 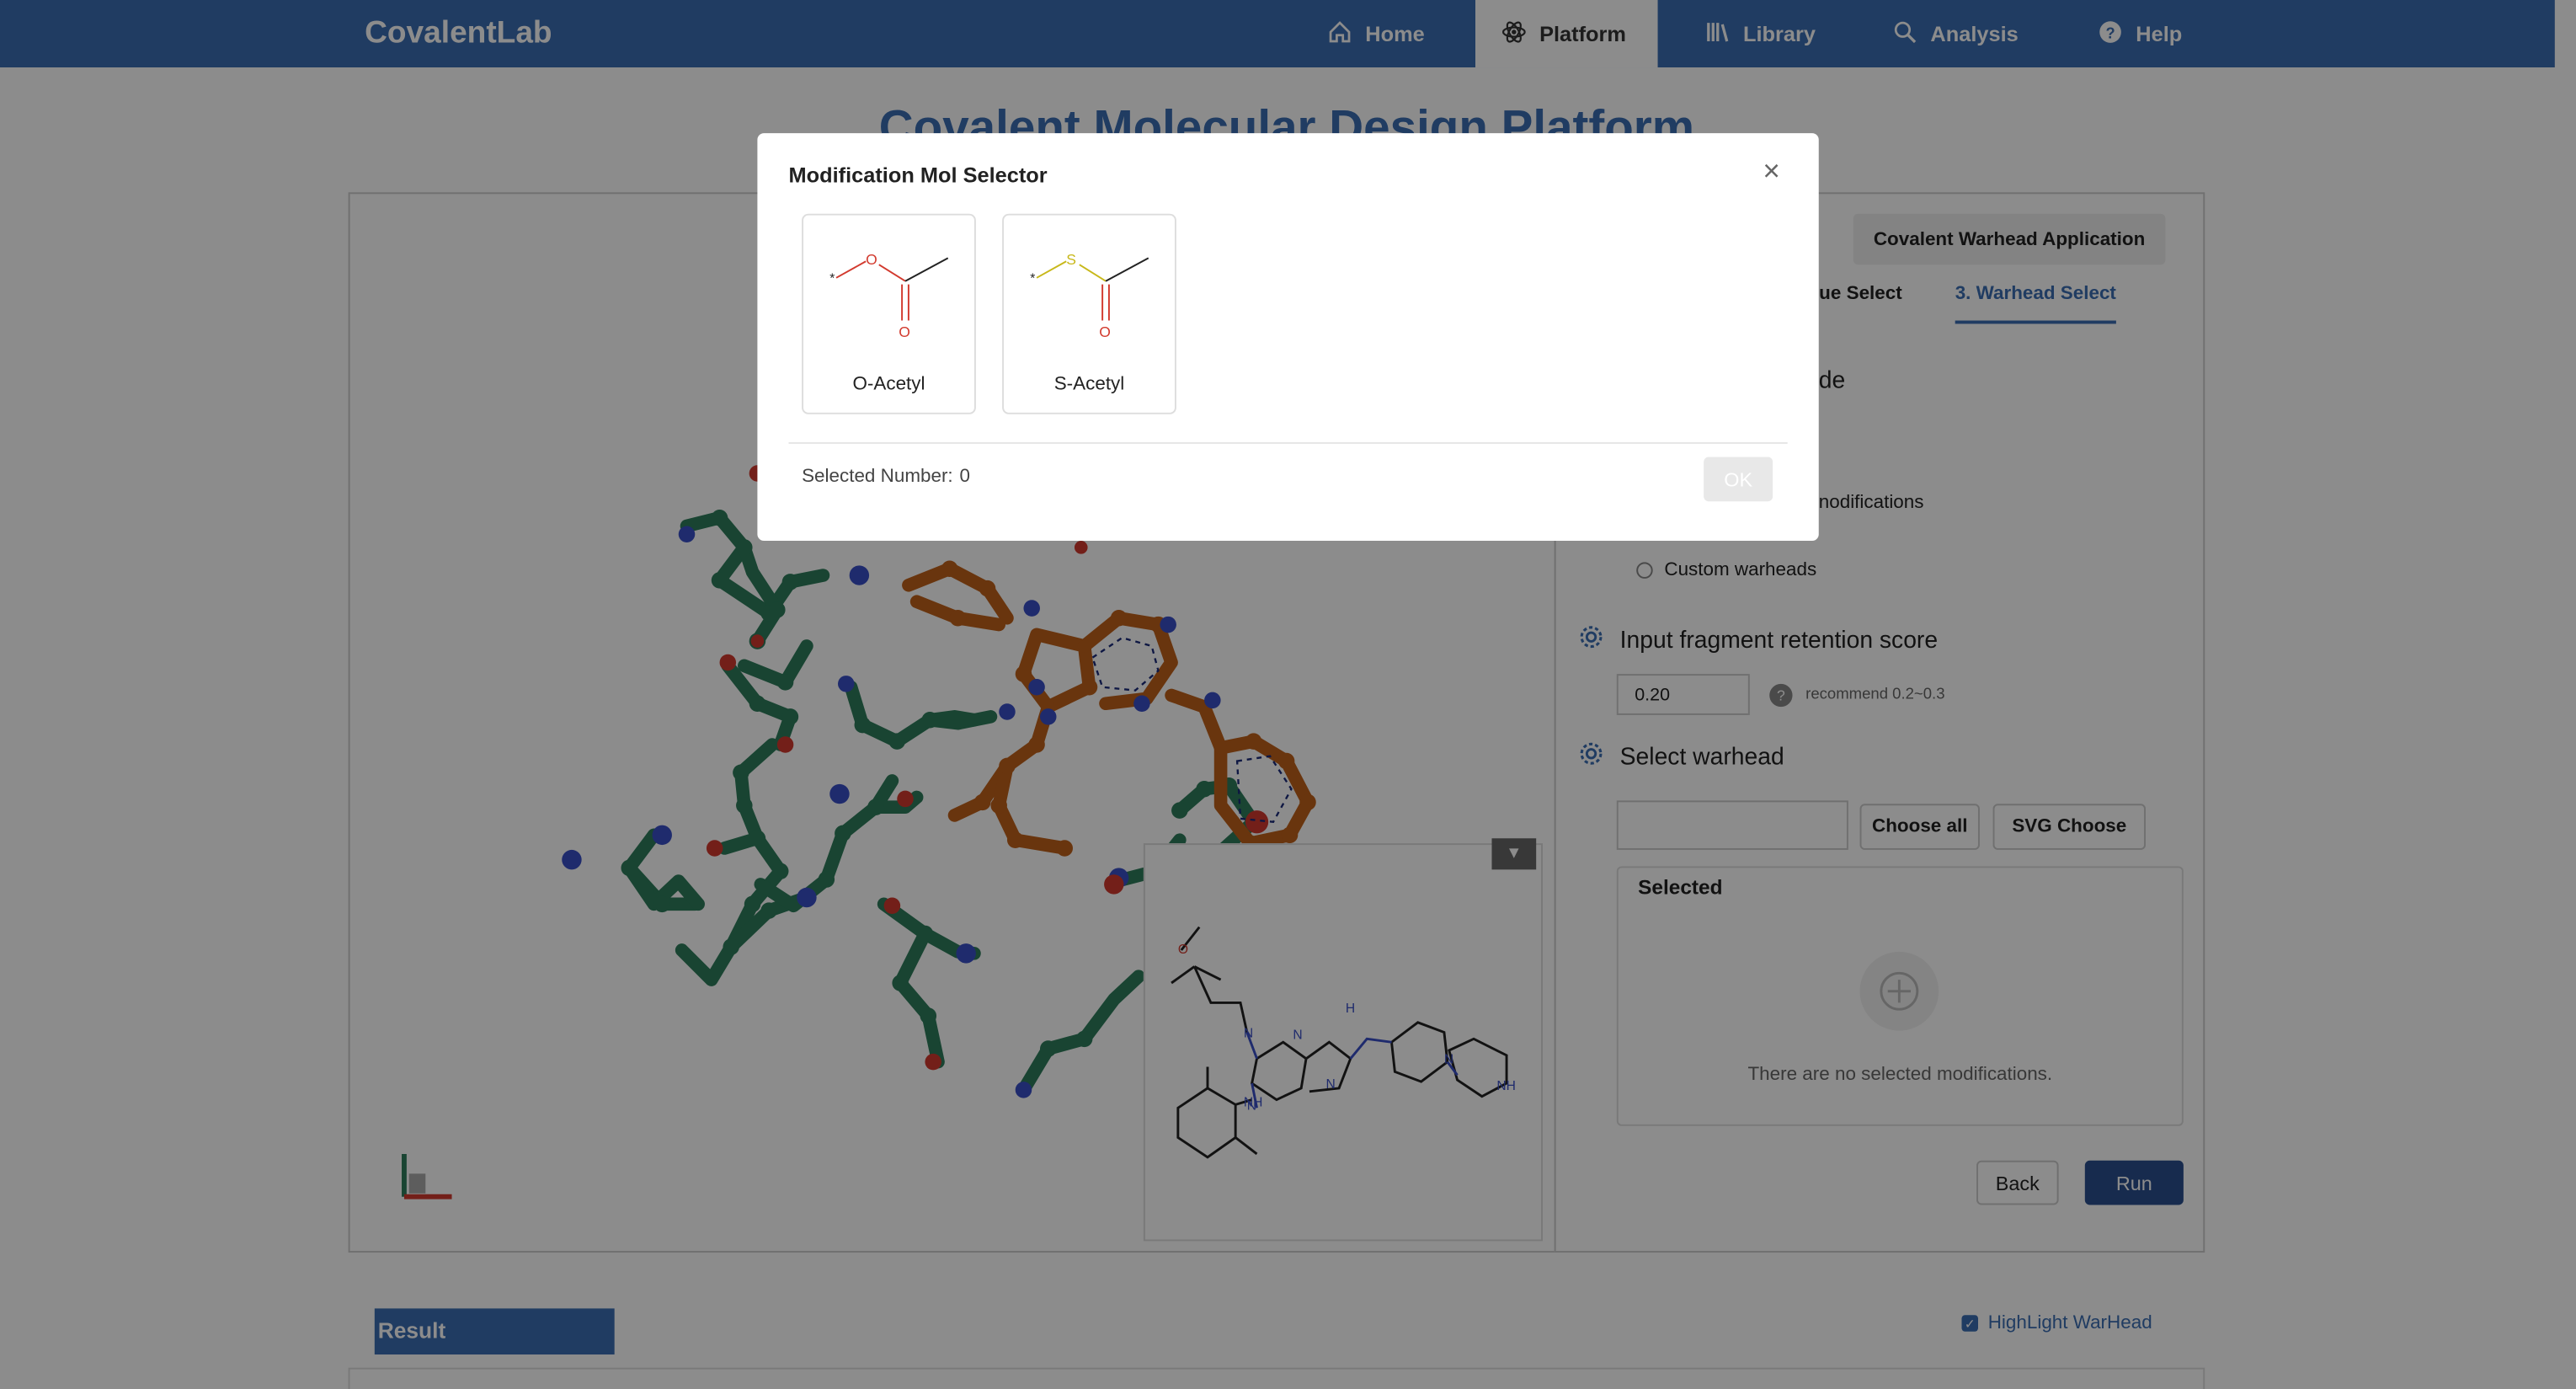 I want to click on mol-card-o-acetyl: * O O O-Acetyl, so click(x=889, y=313).